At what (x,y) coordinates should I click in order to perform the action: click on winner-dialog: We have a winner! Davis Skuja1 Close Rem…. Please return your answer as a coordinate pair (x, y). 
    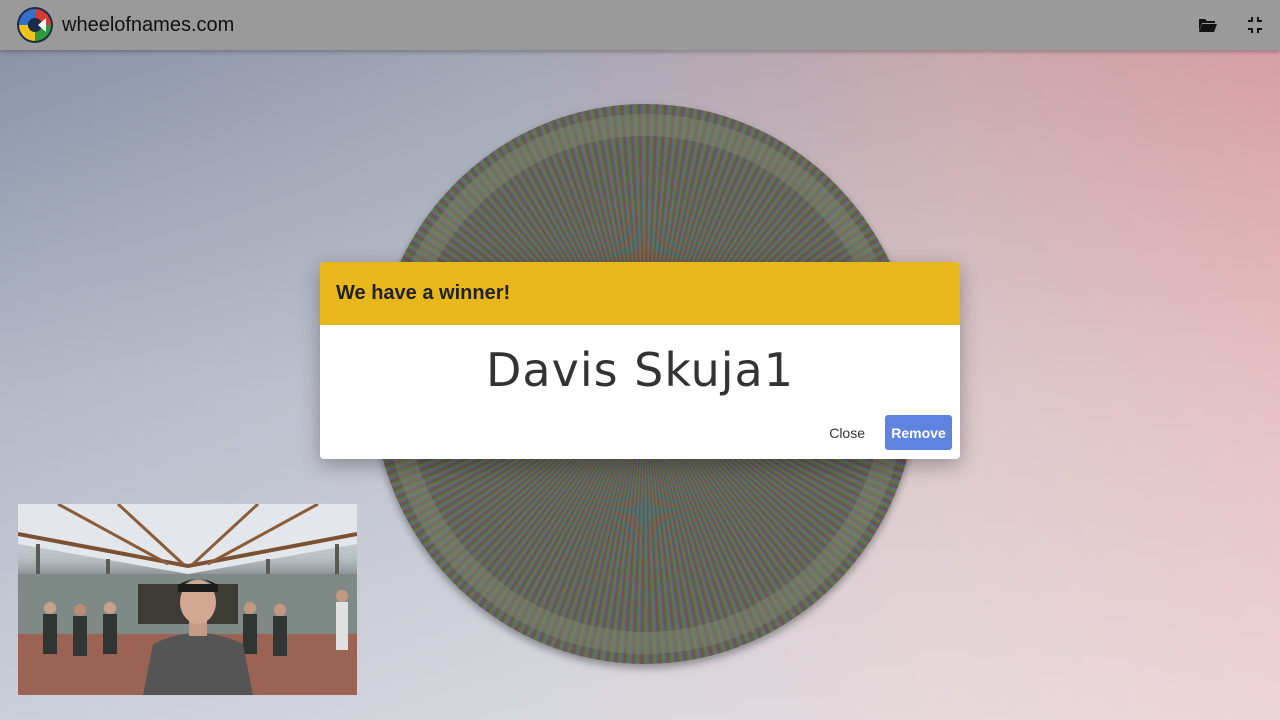
    Looking at the image, I should click on (640, 360).